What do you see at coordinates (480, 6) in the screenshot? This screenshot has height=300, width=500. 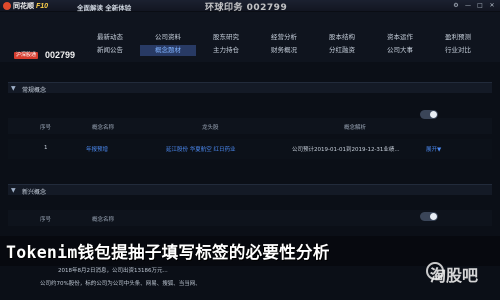 I see `maximize-icon: □` at bounding box center [480, 6].